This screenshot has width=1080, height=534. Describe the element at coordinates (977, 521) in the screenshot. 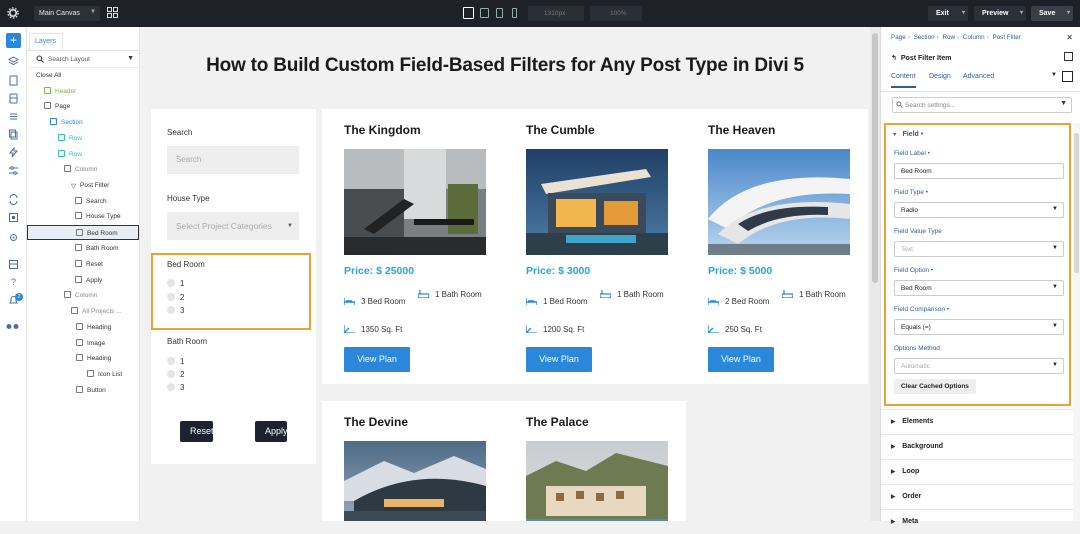

I see `settings-group-meta: ▶ Meta` at that location.